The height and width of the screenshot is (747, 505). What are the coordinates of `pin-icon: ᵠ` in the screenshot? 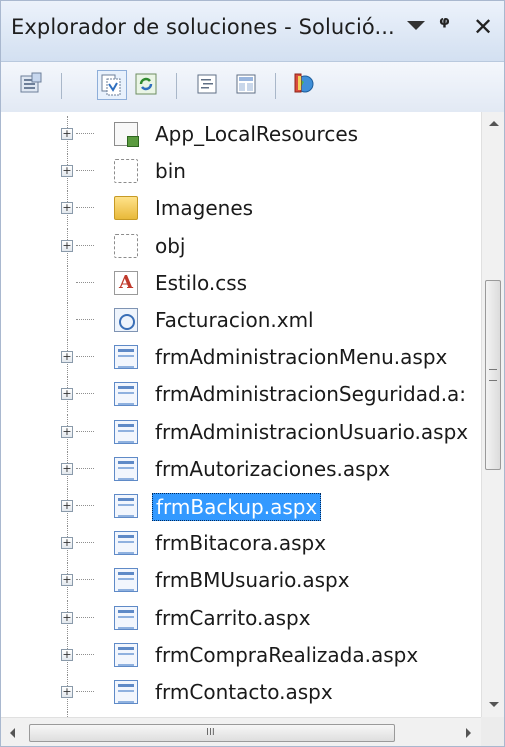 It's located at (444, 25).